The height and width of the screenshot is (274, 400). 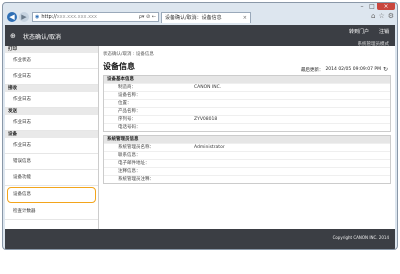 What do you see at coordinates (51, 77) in the screenshot?
I see `sidebar-item-print-job-log: 作业日志` at bounding box center [51, 77].